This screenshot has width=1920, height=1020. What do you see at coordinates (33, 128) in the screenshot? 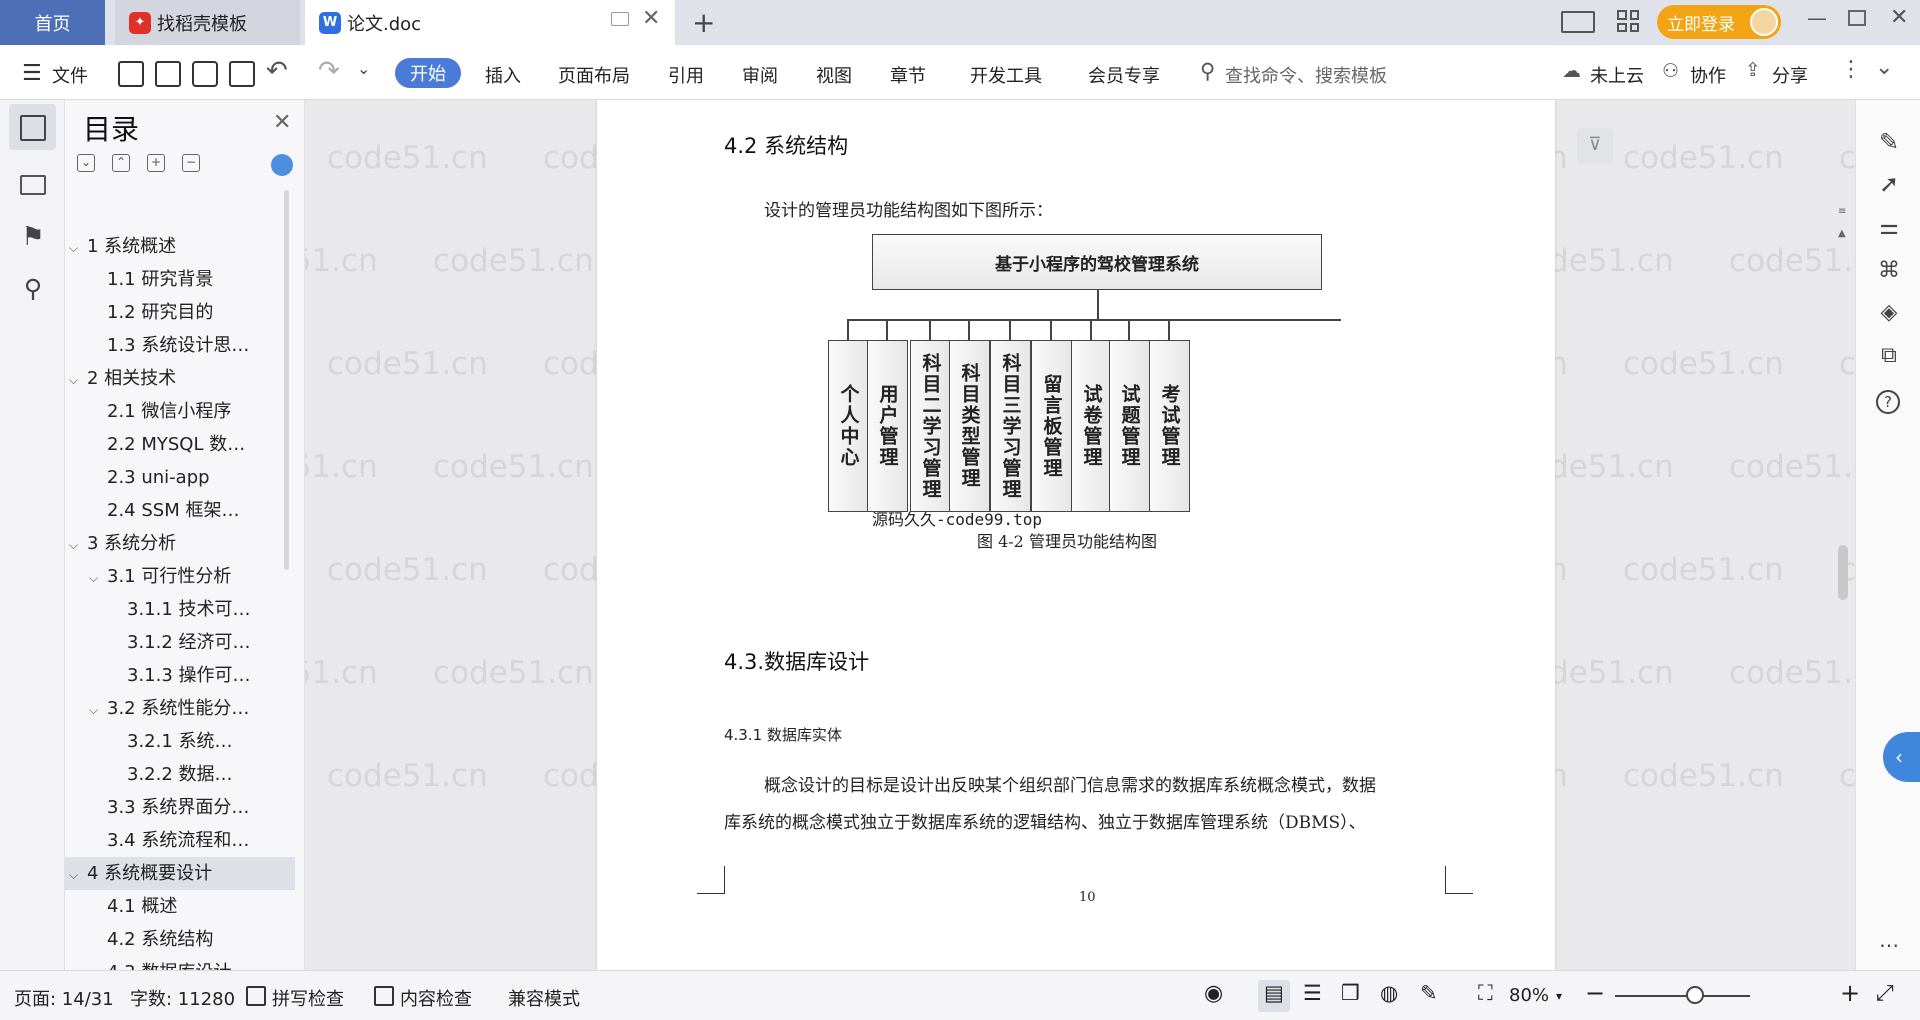
I see `toc-list-icon` at bounding box center [33, 128].